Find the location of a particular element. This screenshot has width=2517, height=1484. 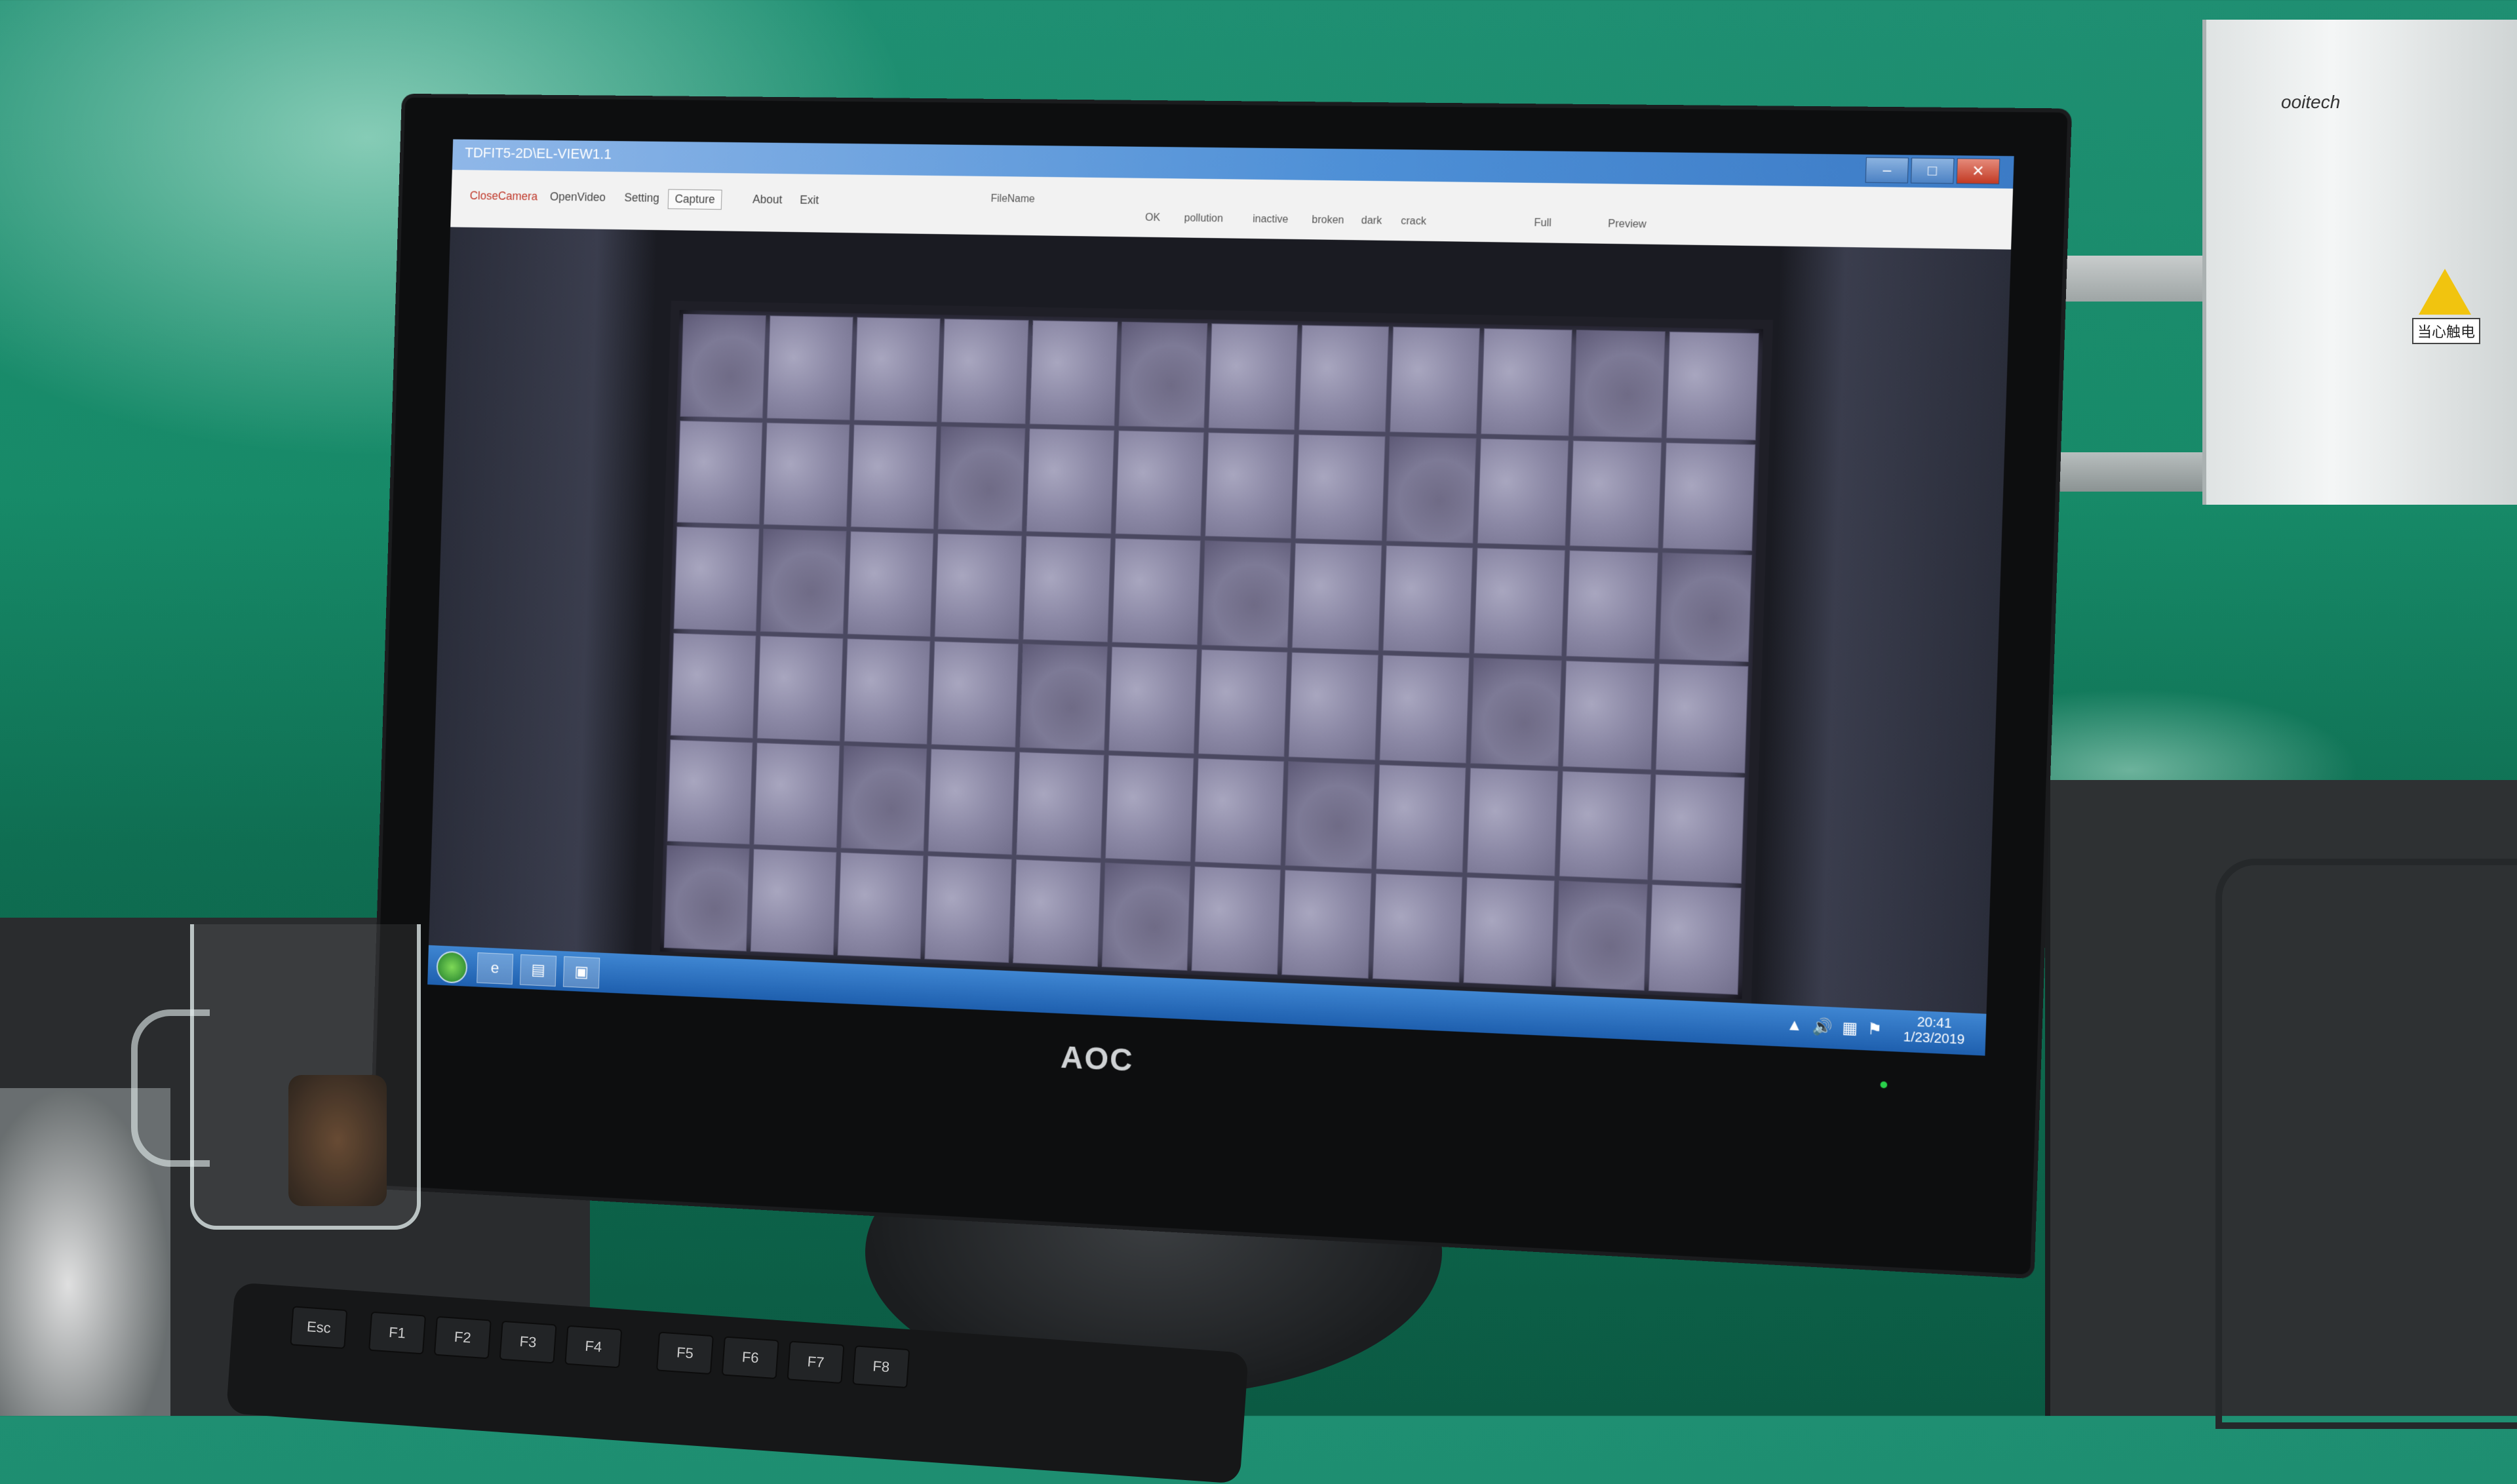

cabinet-brand-logo: ooitech is located at coordinates (2311, 102).